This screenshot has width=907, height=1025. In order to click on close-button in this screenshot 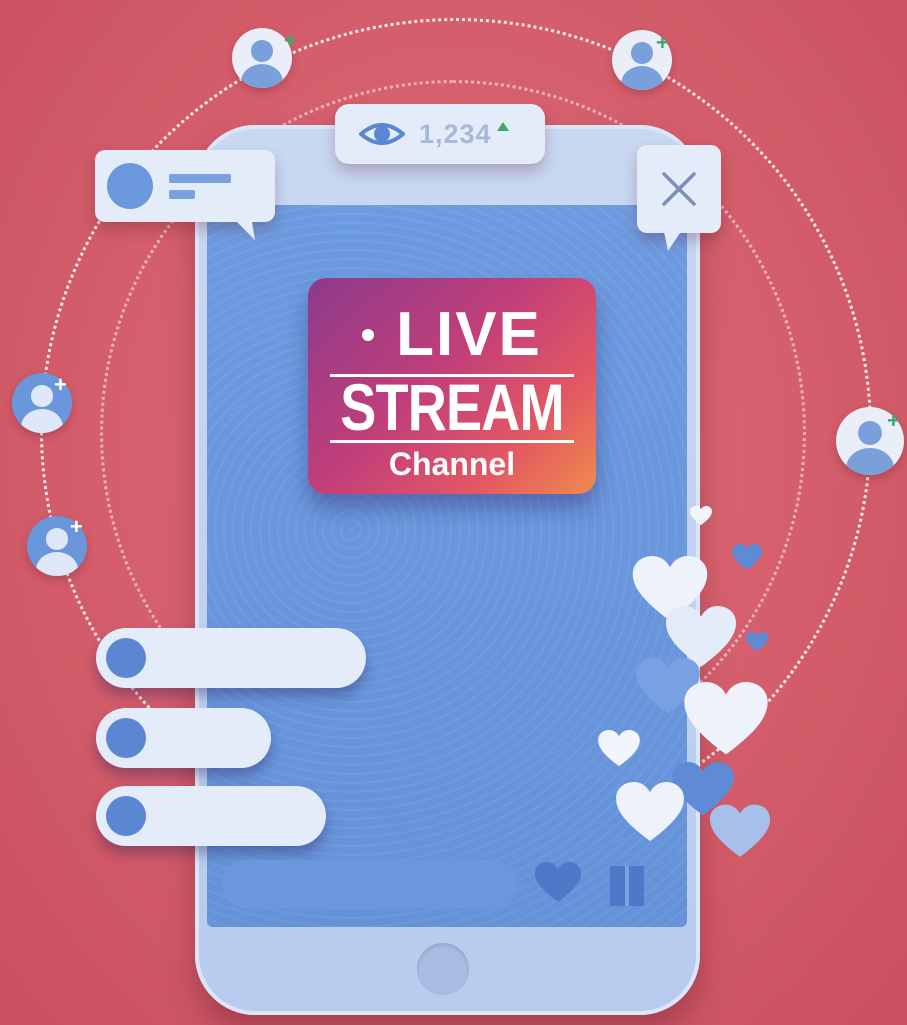, I will do `click(679, 198)`.